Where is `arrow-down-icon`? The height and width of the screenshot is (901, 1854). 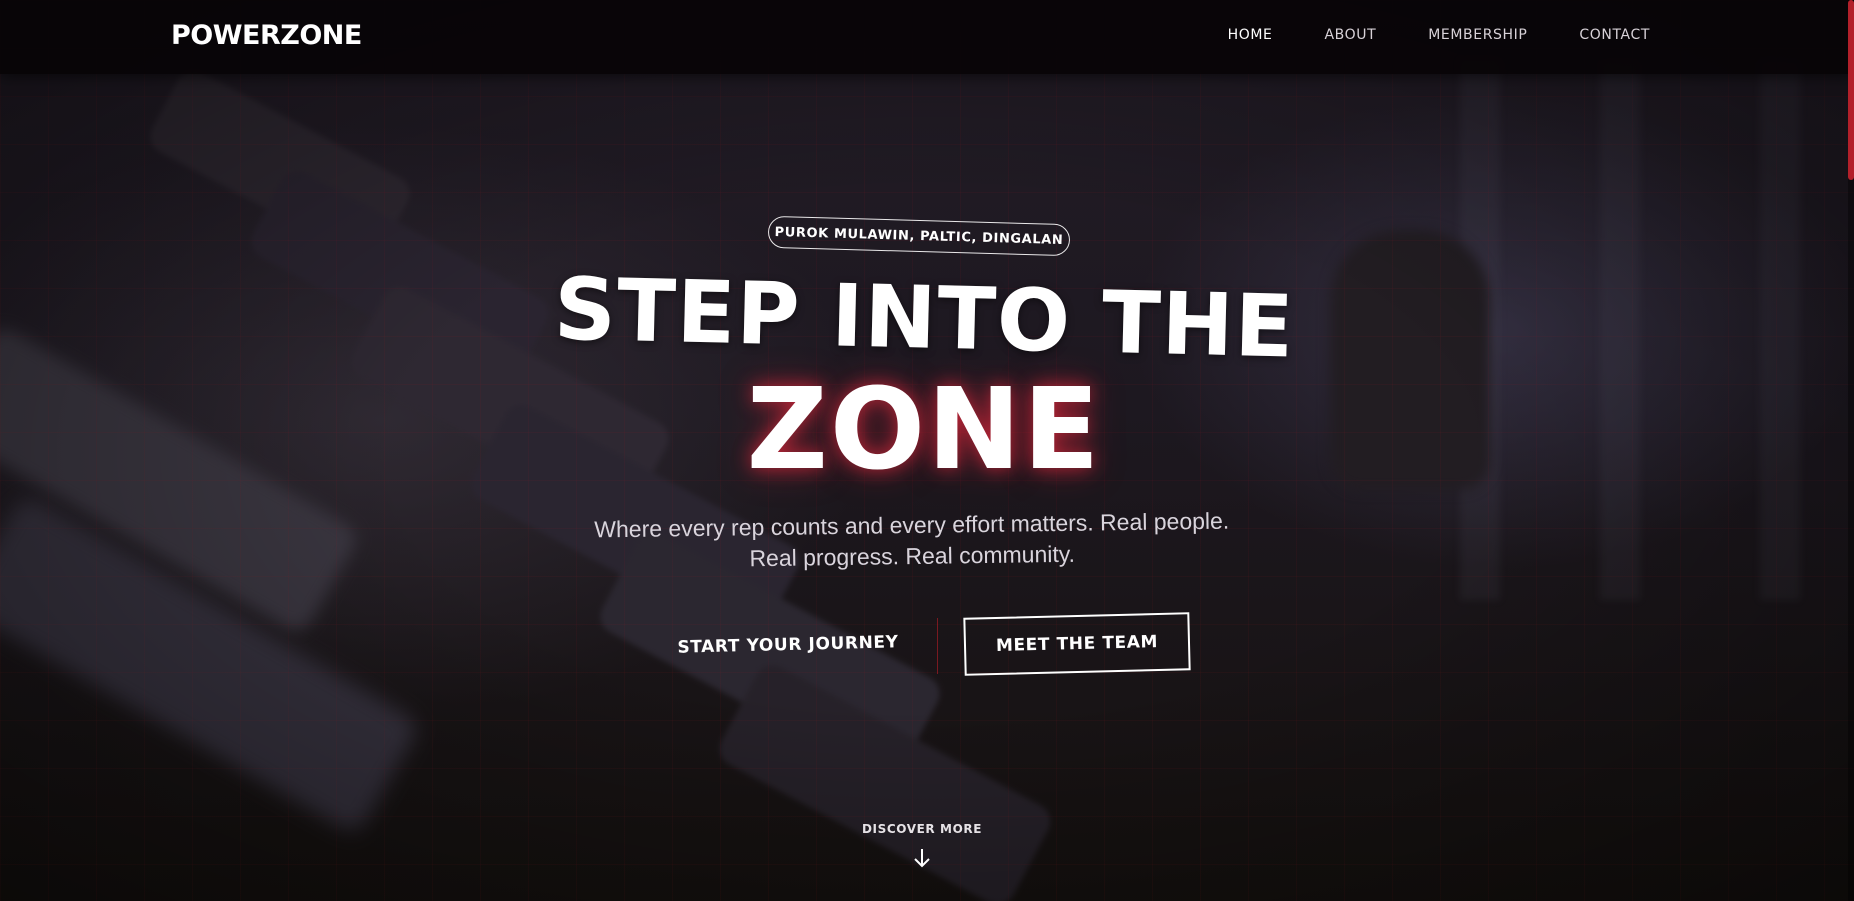 arrow-down-icon is located at coordinates (922, 858).